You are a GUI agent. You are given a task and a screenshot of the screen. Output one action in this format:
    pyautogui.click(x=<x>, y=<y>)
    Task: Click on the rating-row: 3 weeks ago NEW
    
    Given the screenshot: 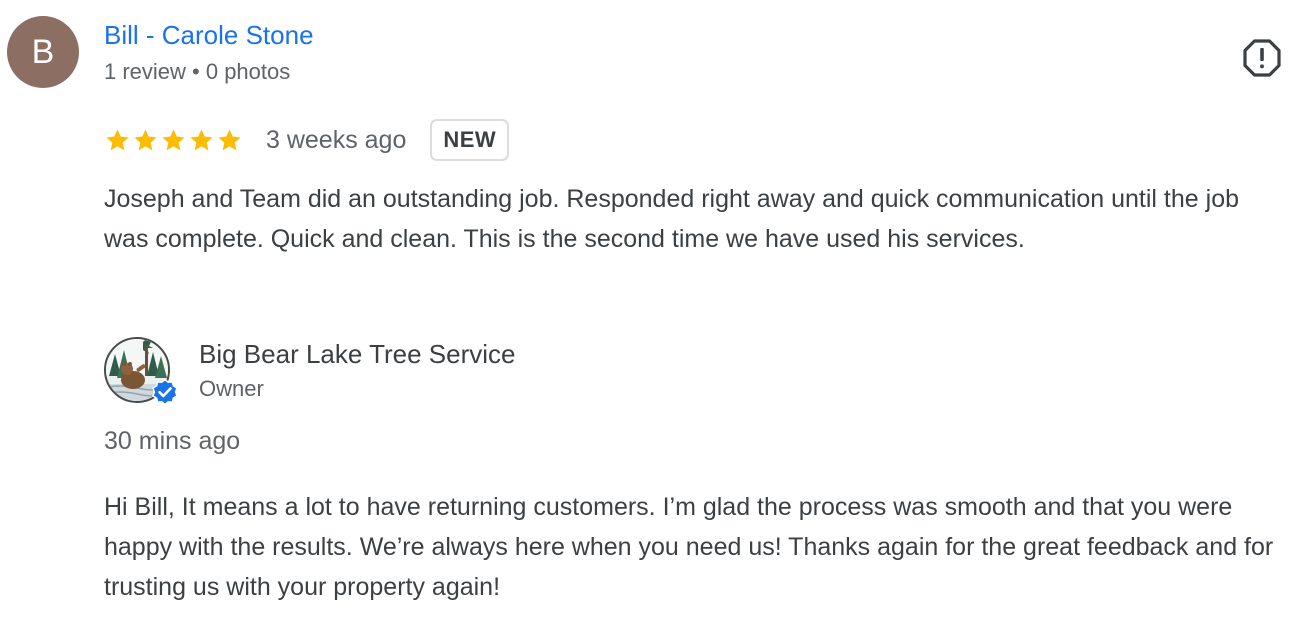 What is the action you would take?
    pyautogui.click(x=307, y=140)
    